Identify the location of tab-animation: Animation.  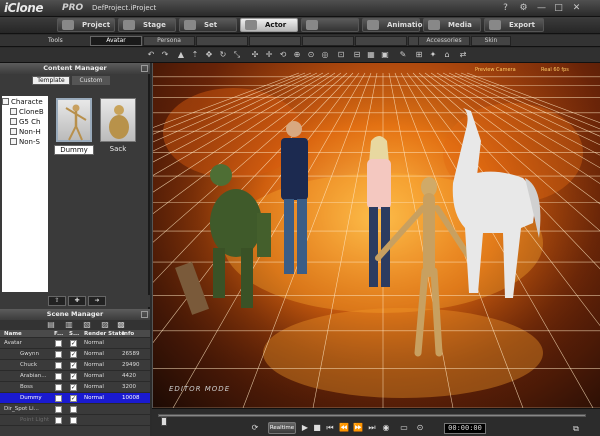
(394, 25).